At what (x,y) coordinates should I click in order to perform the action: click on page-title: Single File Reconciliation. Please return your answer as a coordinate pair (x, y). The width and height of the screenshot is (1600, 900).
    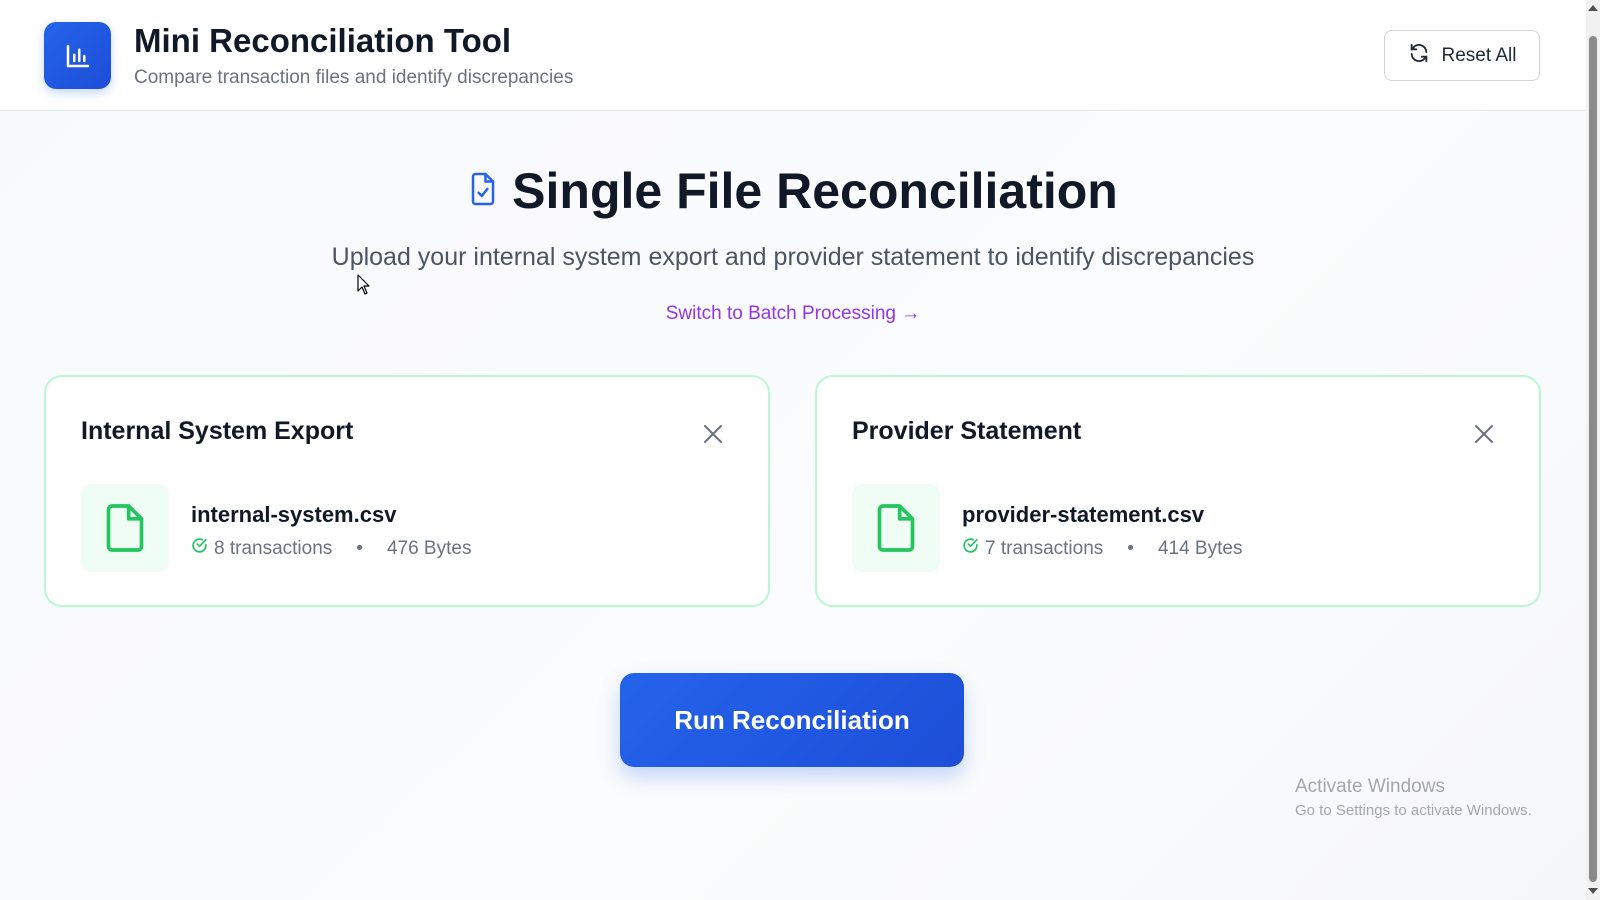
    Looking at the image, I should click on (815, 191).